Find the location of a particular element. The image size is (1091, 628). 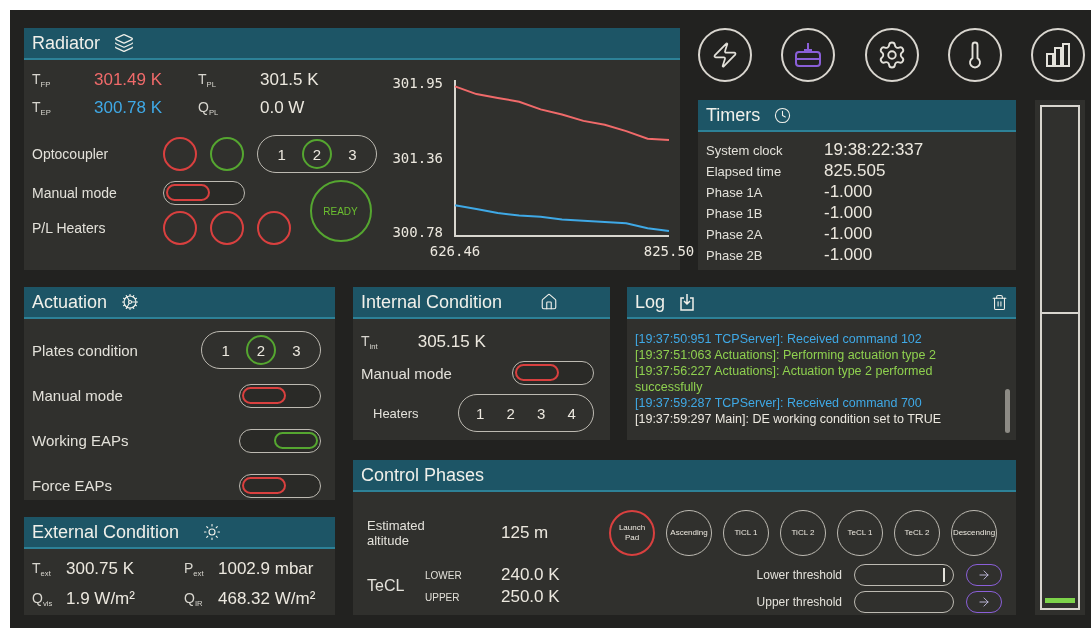

symbol-label: T$_{ext}$ is located at coordinates (42, 569).